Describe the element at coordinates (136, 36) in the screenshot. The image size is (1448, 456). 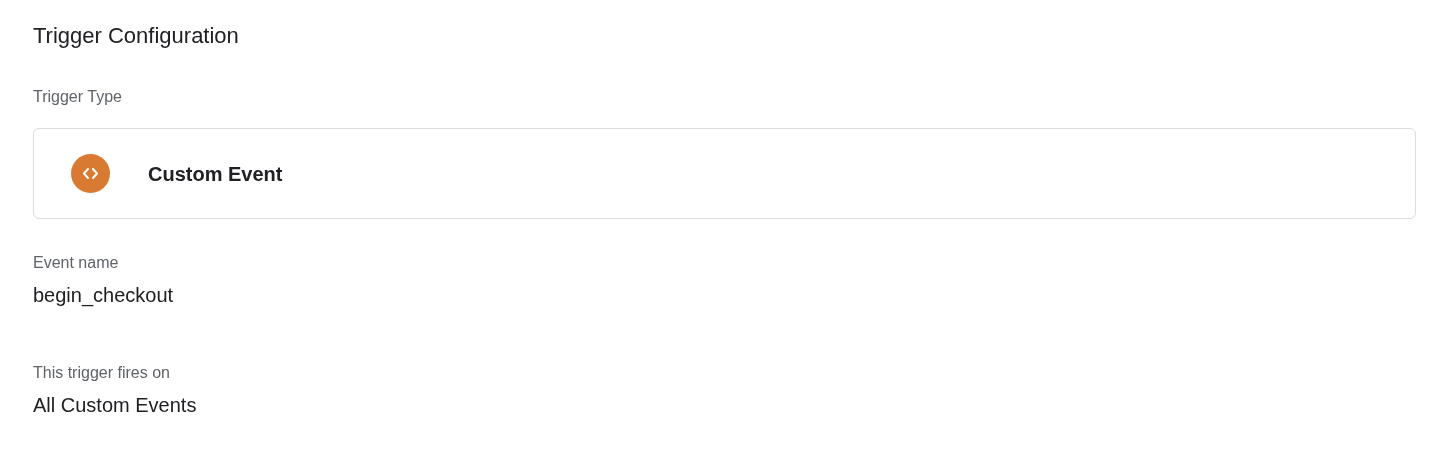
I see `section-title: Trigger Configuration` at that location.